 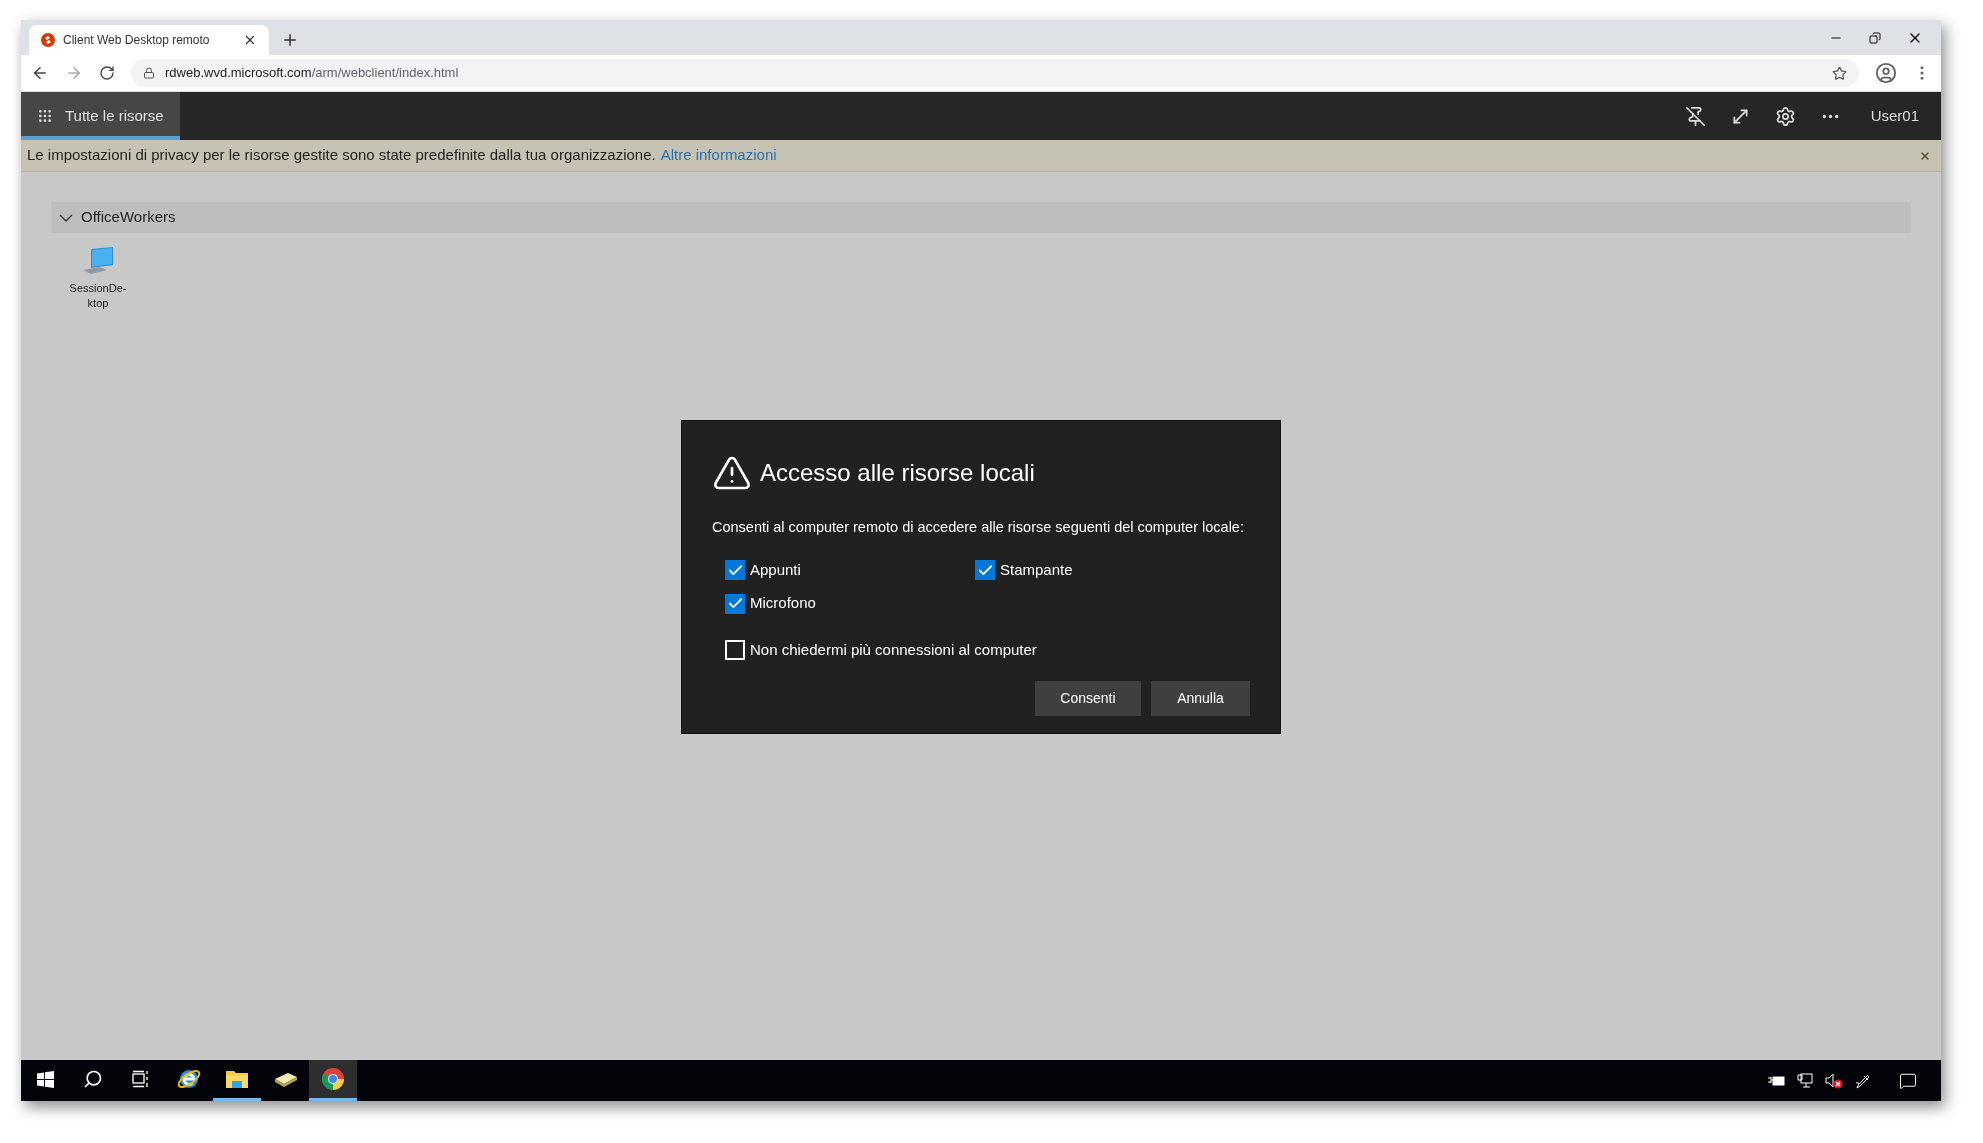 I want to click on notepad-icon, so click(x=285, y=1079).